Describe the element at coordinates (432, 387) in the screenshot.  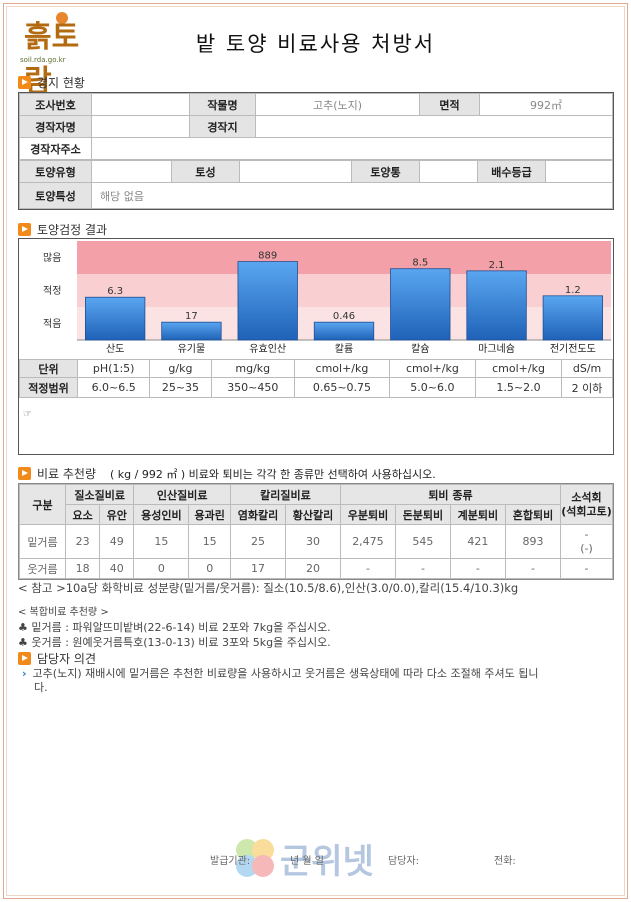
I see `range-cell: 5.0~6.0` at that location.